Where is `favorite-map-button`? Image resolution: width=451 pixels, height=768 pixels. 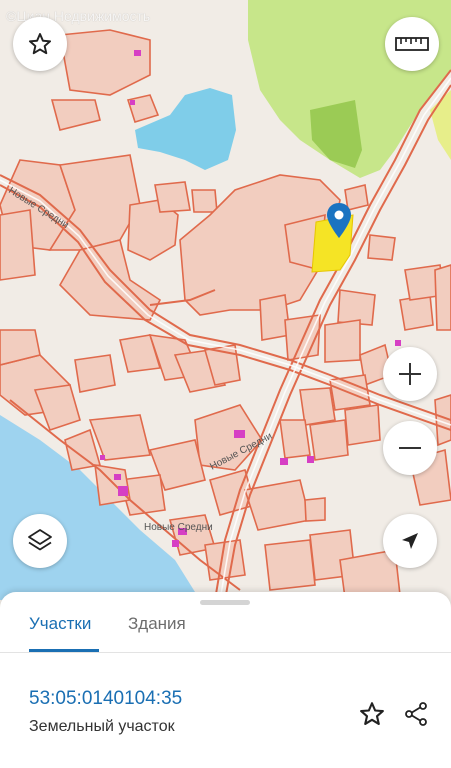
favorite-map-button is located at coordinates (40, 44).